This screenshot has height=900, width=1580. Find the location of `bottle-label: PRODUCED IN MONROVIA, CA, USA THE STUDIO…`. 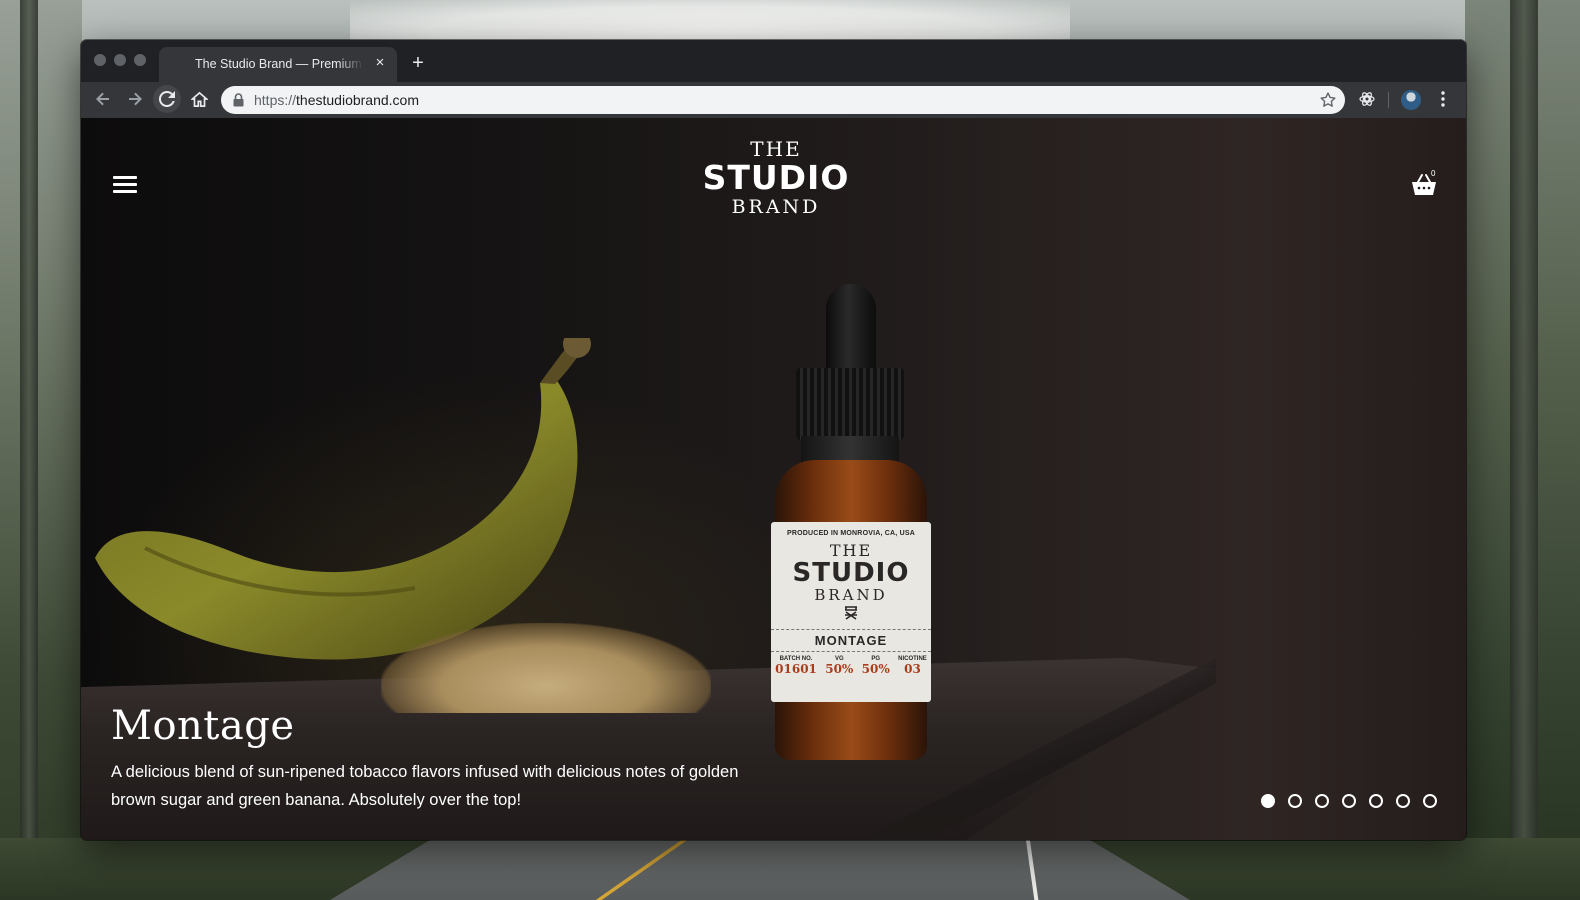

bottle-label: PRODUCED IN MONROVIA, CA, USA THE STUDIO… is located at coordinates (851, 612).